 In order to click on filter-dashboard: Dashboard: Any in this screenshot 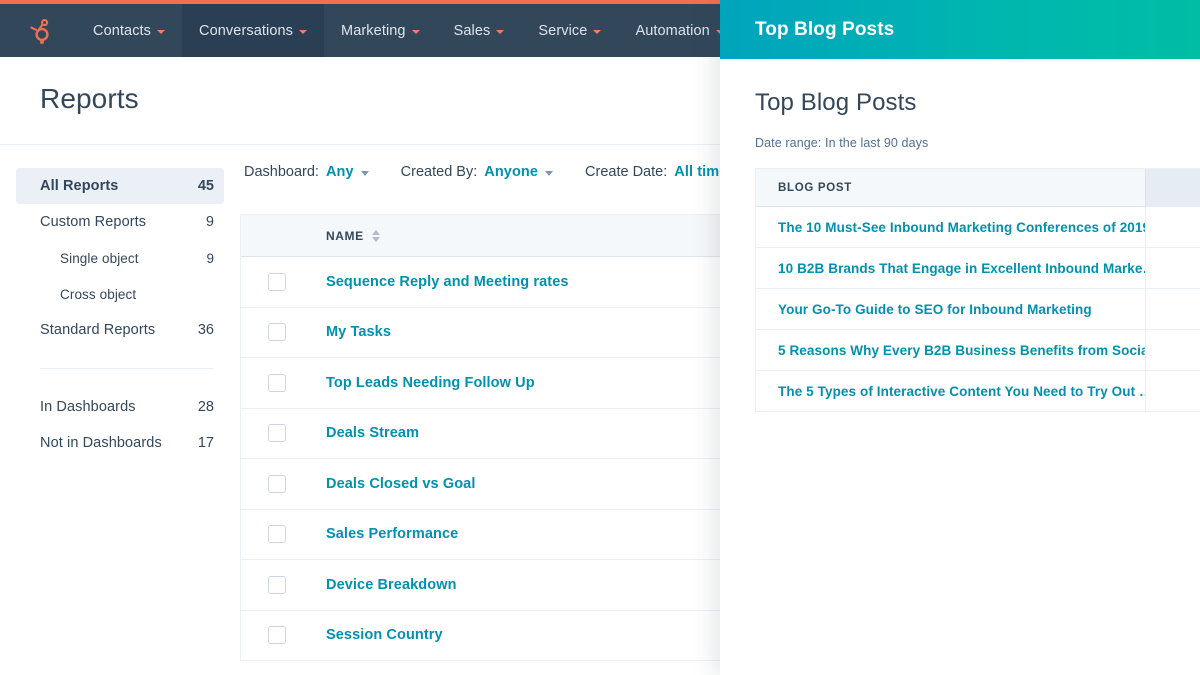, I will do `click(306, 172)`.